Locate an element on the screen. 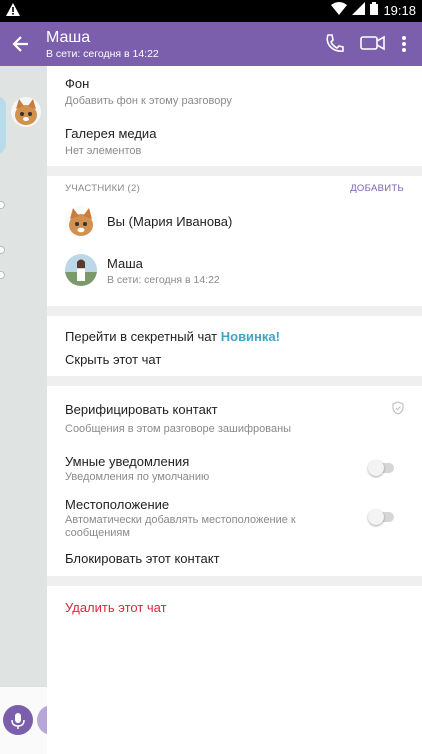 This screenshot has width=422, height=754. location-title: Местоположение is located at coordinates (117, 504).